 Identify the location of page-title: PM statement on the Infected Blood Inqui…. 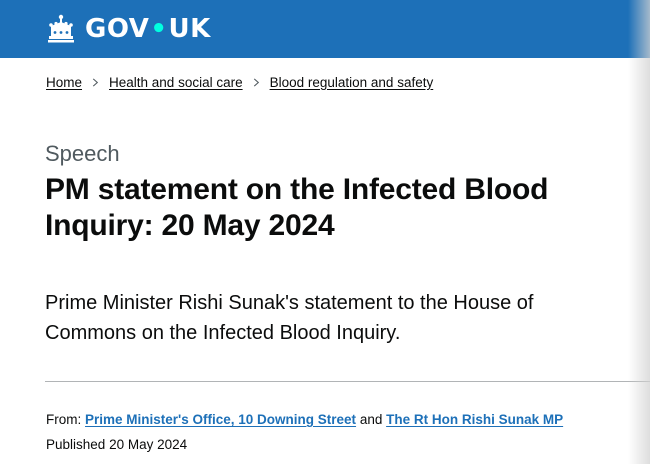
(297, 207).